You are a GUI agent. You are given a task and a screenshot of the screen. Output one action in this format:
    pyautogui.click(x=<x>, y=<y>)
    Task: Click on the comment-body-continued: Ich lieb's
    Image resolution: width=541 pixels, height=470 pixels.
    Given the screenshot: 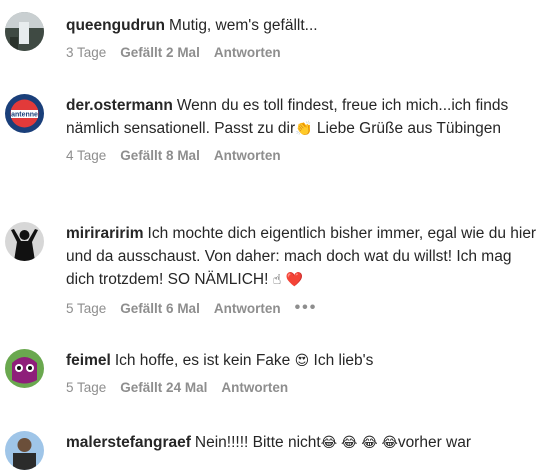 What is the action you would take?
    pyautogui.click(x=341, y=360)
    